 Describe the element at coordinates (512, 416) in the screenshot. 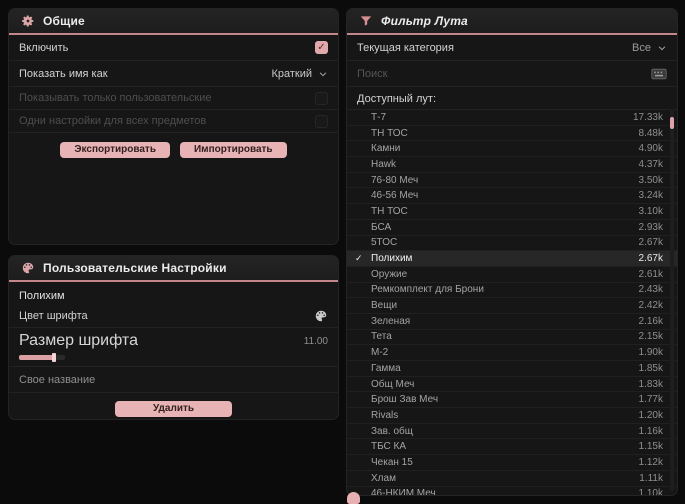

I see `loot-item-row: Rivals 1.20k` at that location.